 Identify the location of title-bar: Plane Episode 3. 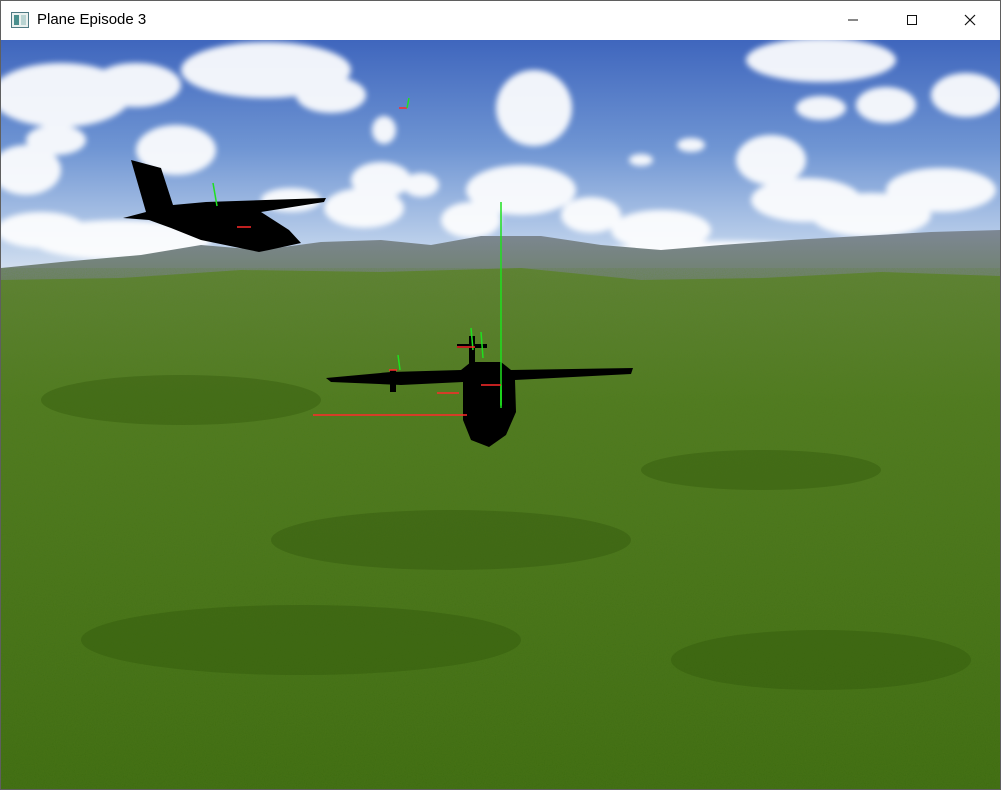
(500, 20).